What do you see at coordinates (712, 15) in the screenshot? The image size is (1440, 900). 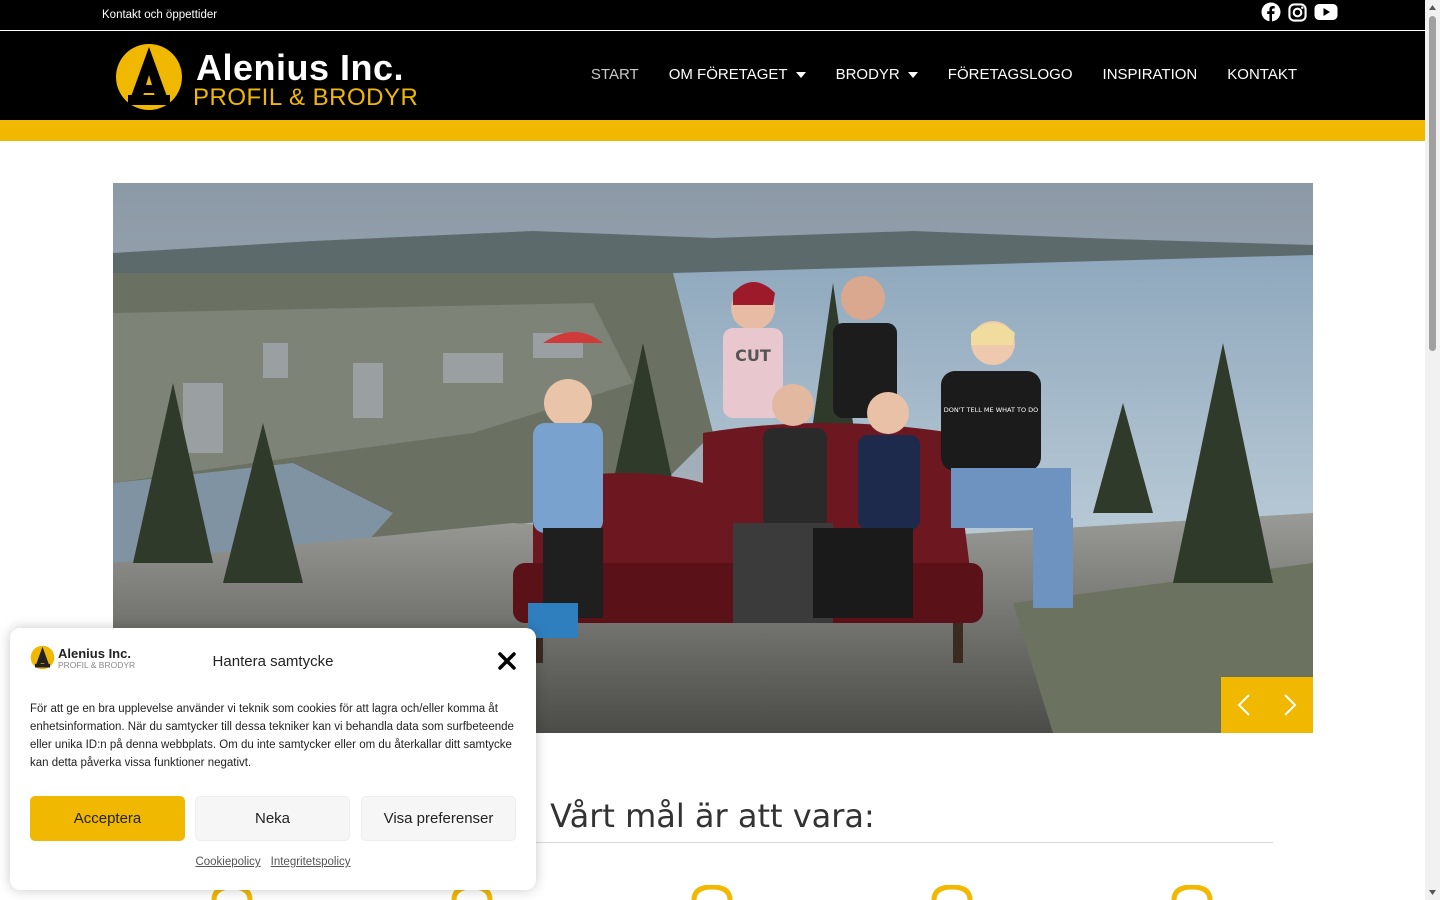 I see `top-bar: Kontakt och öppettider` at bounding box center [712, 15].